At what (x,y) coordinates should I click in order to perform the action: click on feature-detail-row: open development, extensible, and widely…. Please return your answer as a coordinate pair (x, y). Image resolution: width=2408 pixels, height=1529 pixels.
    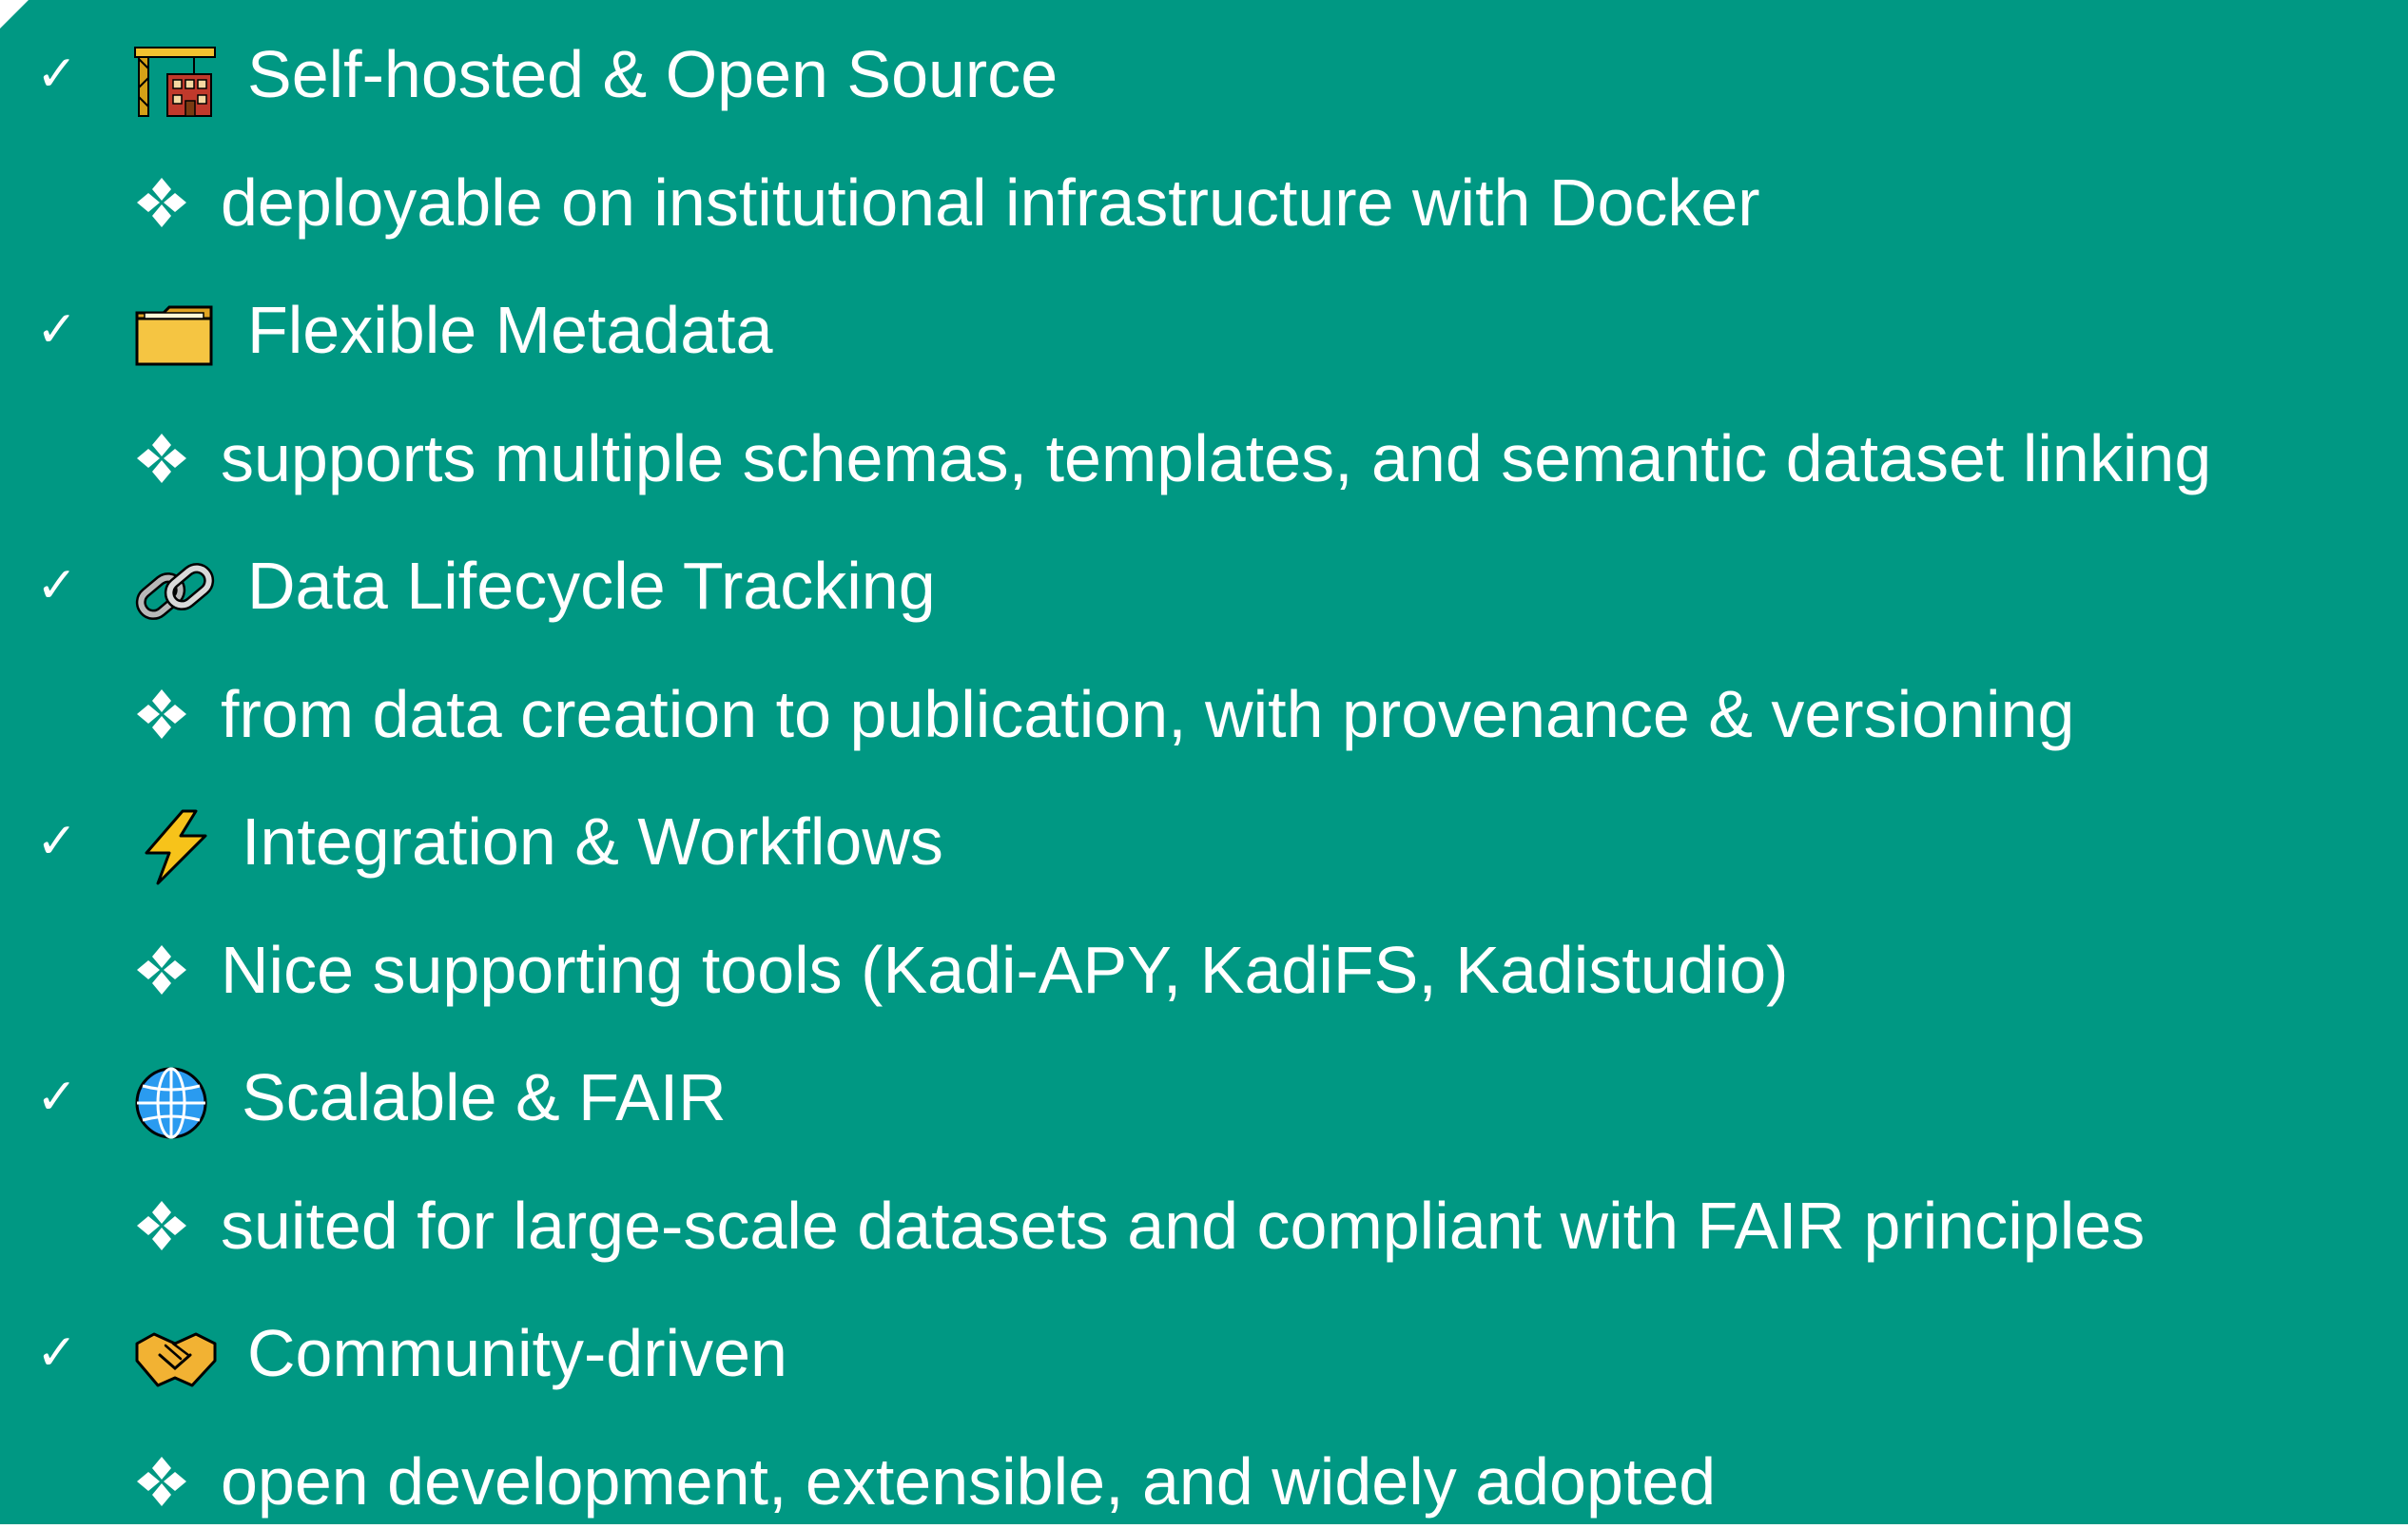
    Looking at the image, I should click on (1204, 1479).